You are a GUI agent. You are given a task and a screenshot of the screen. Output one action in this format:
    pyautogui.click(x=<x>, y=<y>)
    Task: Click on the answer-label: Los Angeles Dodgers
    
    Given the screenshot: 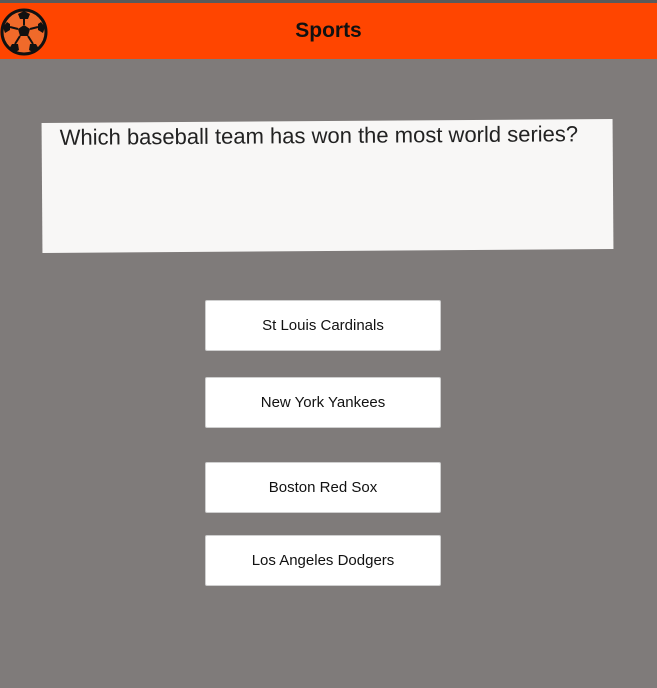 What is the action you would take?
    pyautogui.click(x=323, y=560)
    